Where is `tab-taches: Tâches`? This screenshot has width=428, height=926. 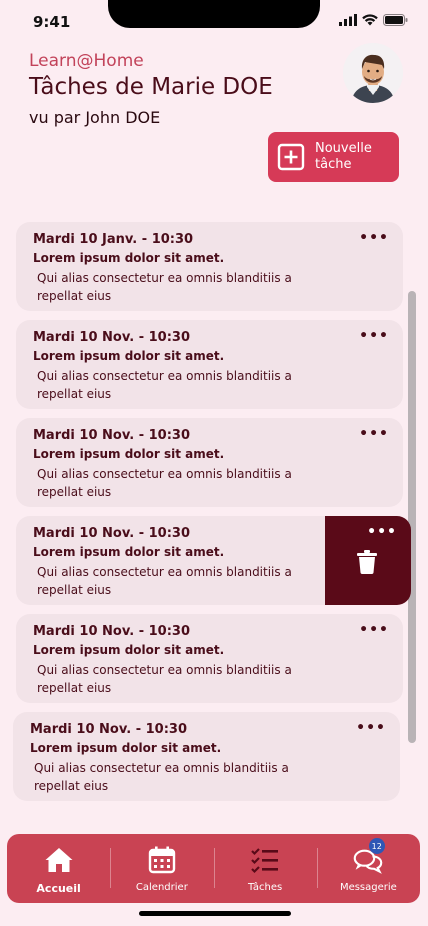
tab-taches: Tâches is located at coordinates (265, 868).